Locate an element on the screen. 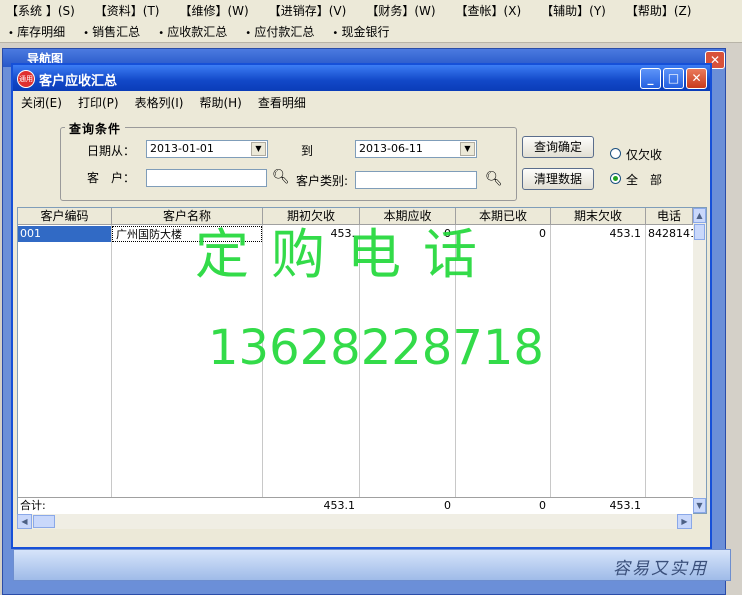 This screenshot has width=742, height=595. date-from-combo: 2013-01-01 ▼ is located at coordinates (207, 149).